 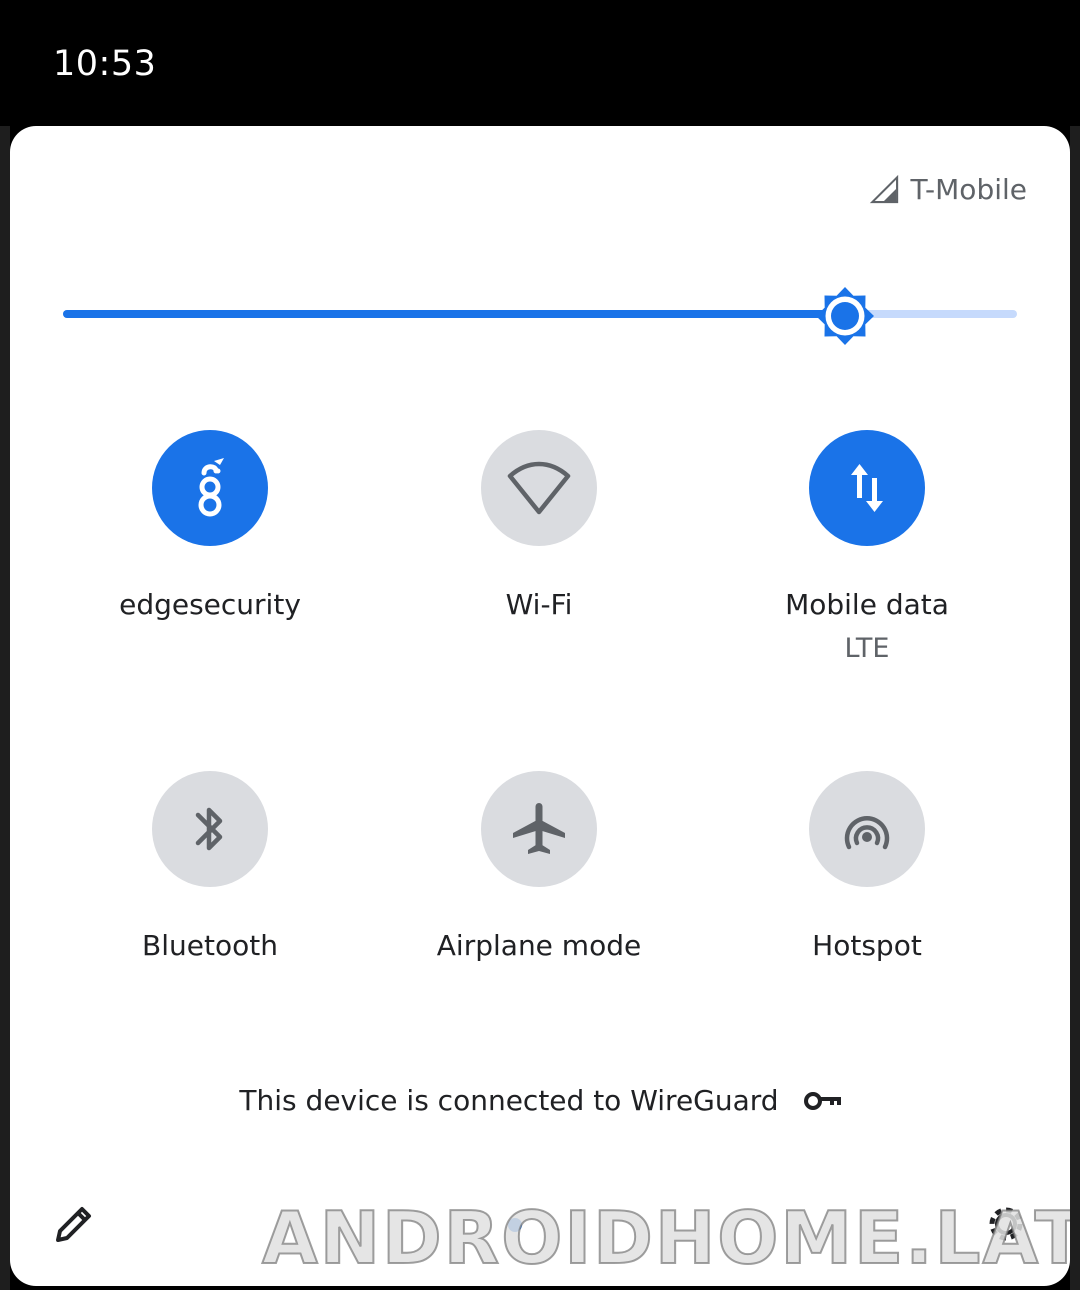 I want to click on tile-airplane-mode-button, so click(x=539, y=829).